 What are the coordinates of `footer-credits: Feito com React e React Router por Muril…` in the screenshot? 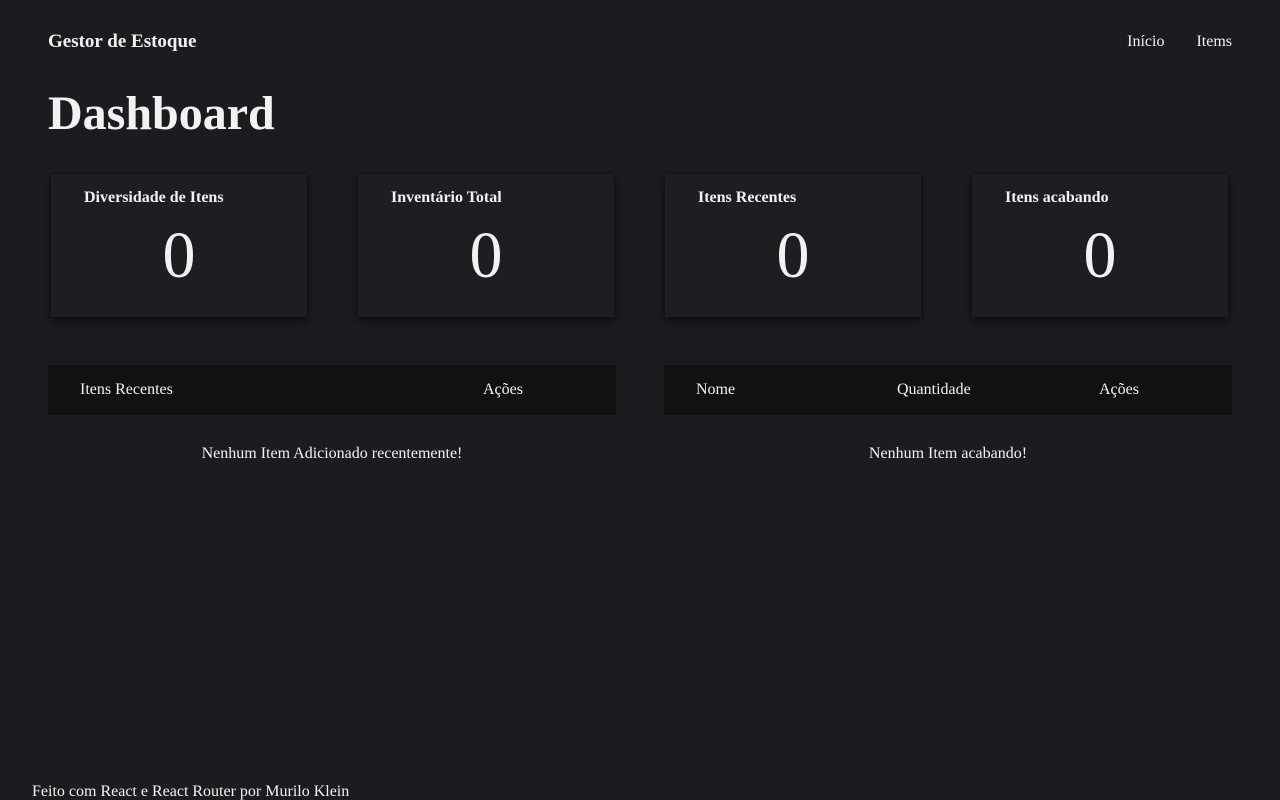 It's located at (191, 791).